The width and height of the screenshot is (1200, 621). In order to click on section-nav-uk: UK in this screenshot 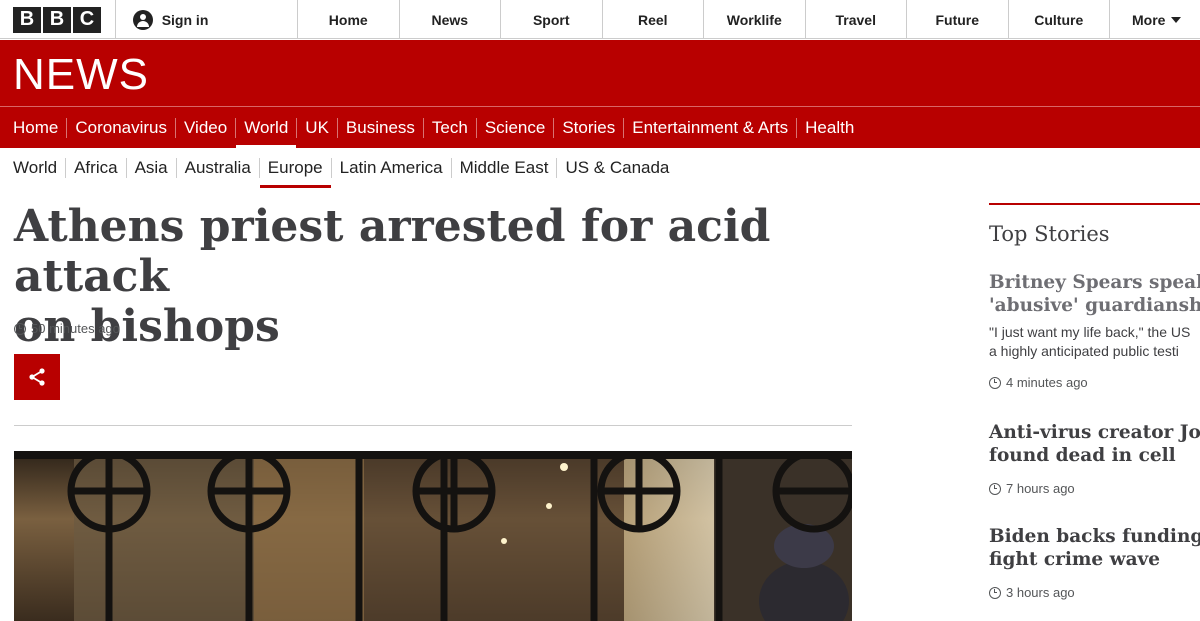, I will do `click(316, 127)`.